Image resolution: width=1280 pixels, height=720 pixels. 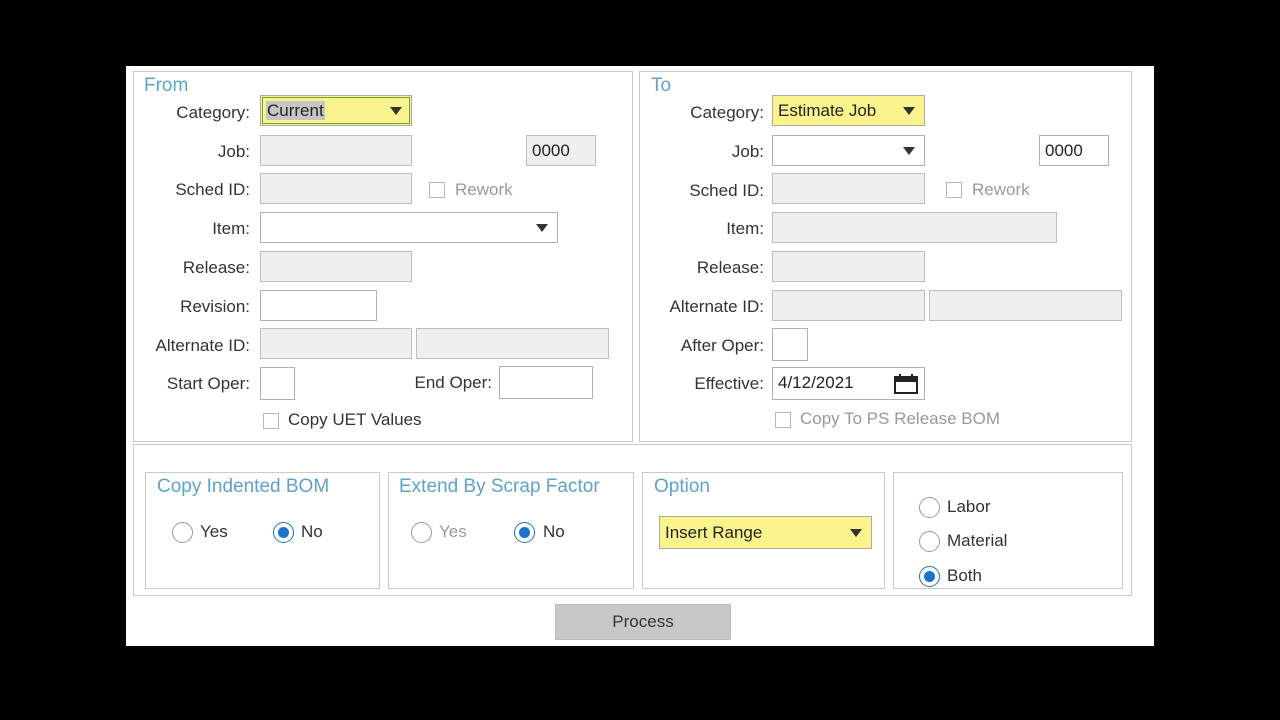 I want to click on extend-scrap-no-radio, so click(x=524, y=532).